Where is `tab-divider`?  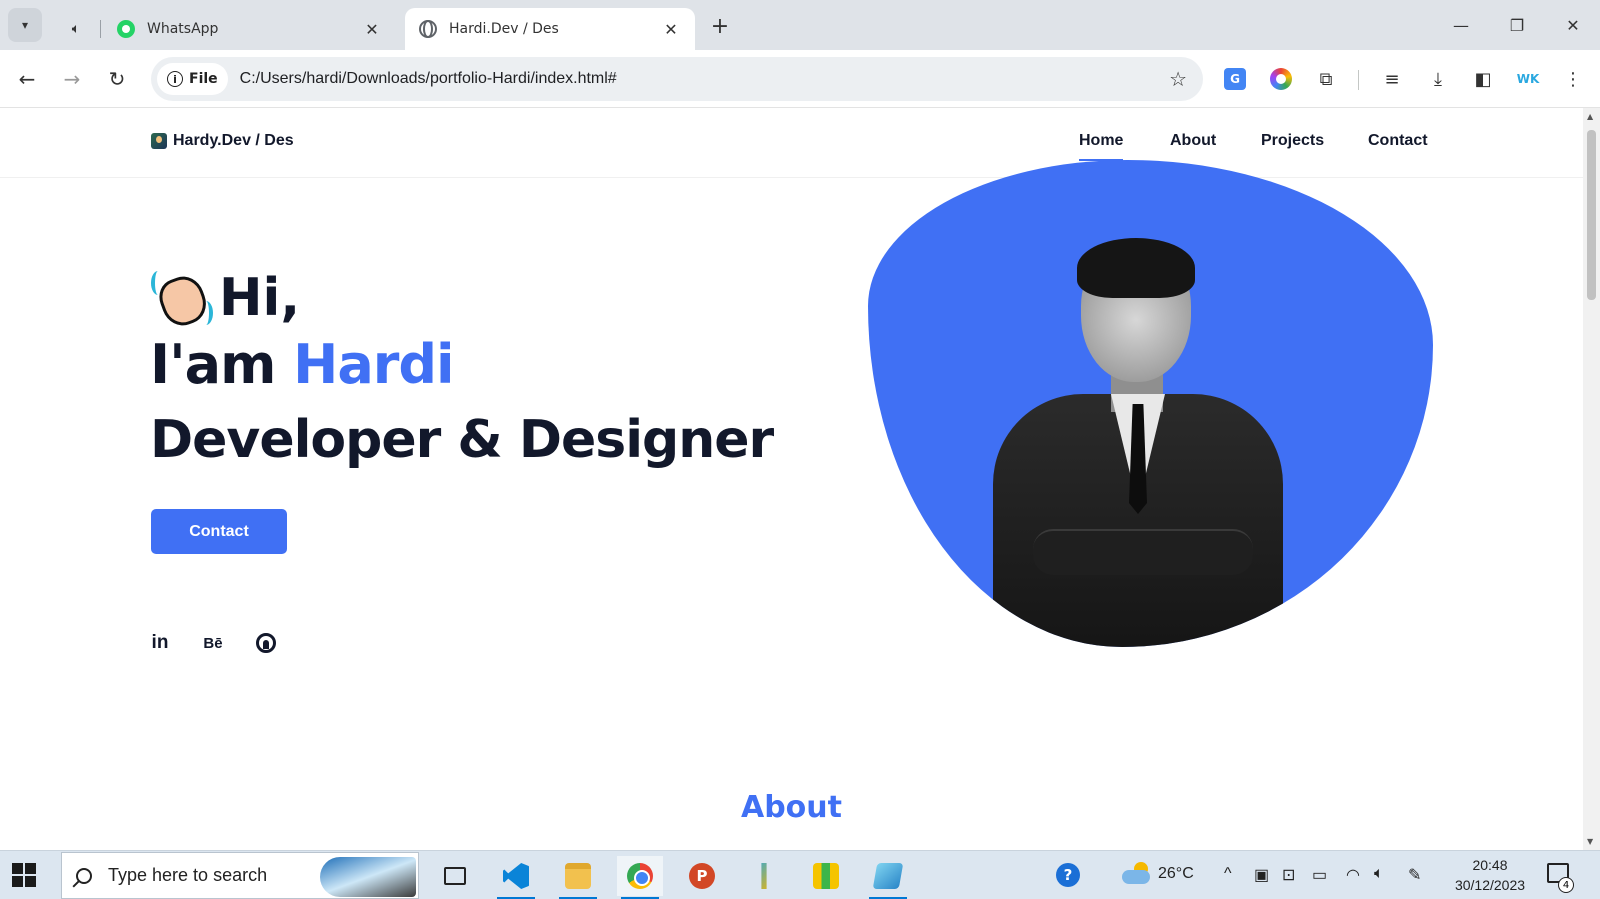 tab-divider is located at coordinates (100, 29).